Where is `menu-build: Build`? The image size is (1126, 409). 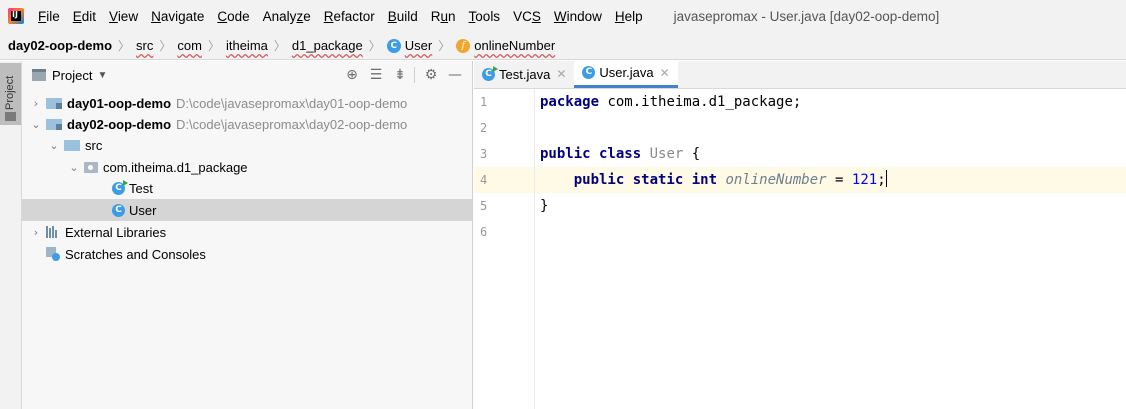 menu-build: Build is located at coordinates (403, 16).